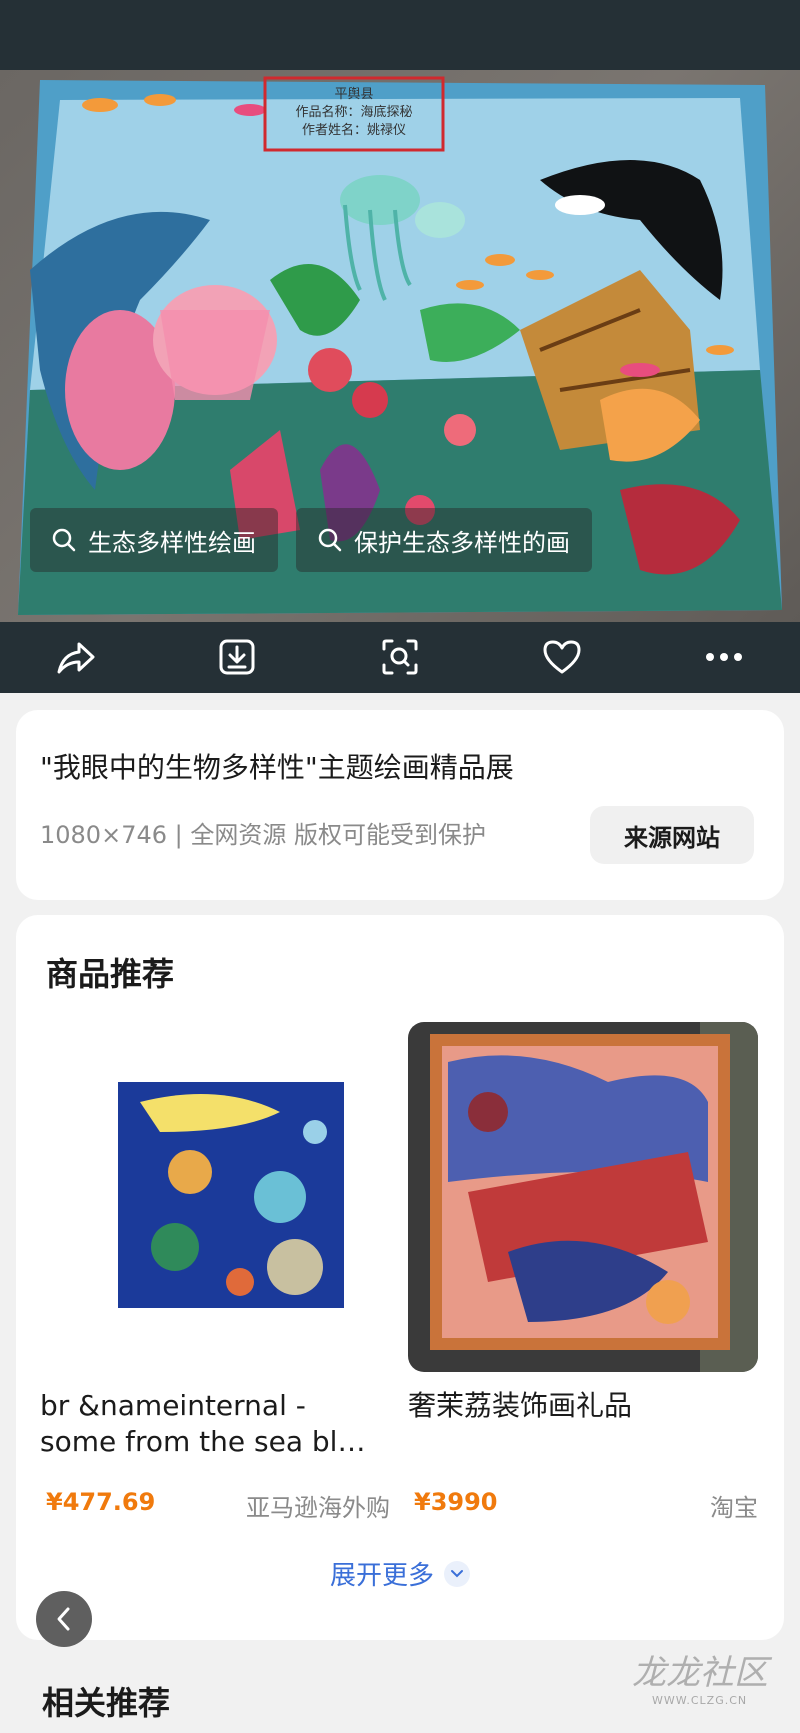  I want to click on heart-icon, so click(562, 657).